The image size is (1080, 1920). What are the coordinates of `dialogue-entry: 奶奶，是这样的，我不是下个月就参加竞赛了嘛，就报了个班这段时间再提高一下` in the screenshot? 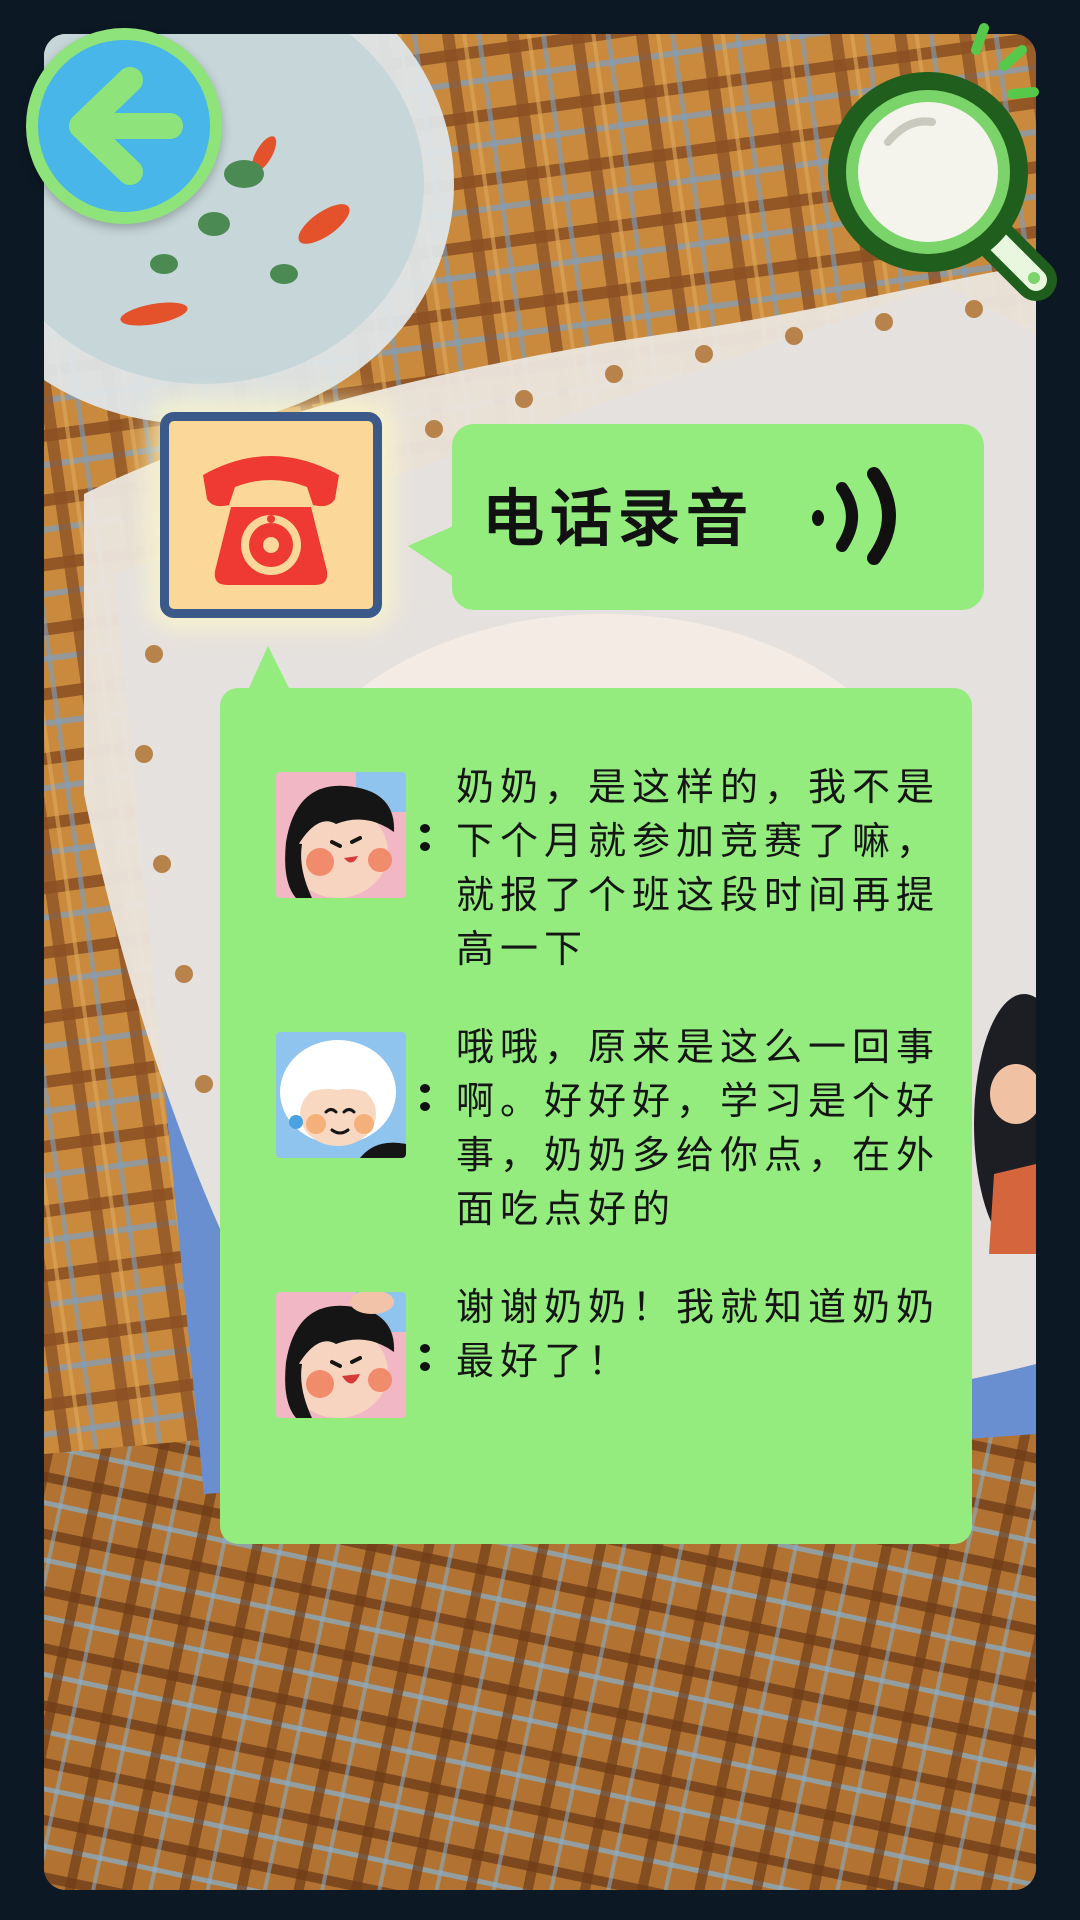 It's located at (616, 870).